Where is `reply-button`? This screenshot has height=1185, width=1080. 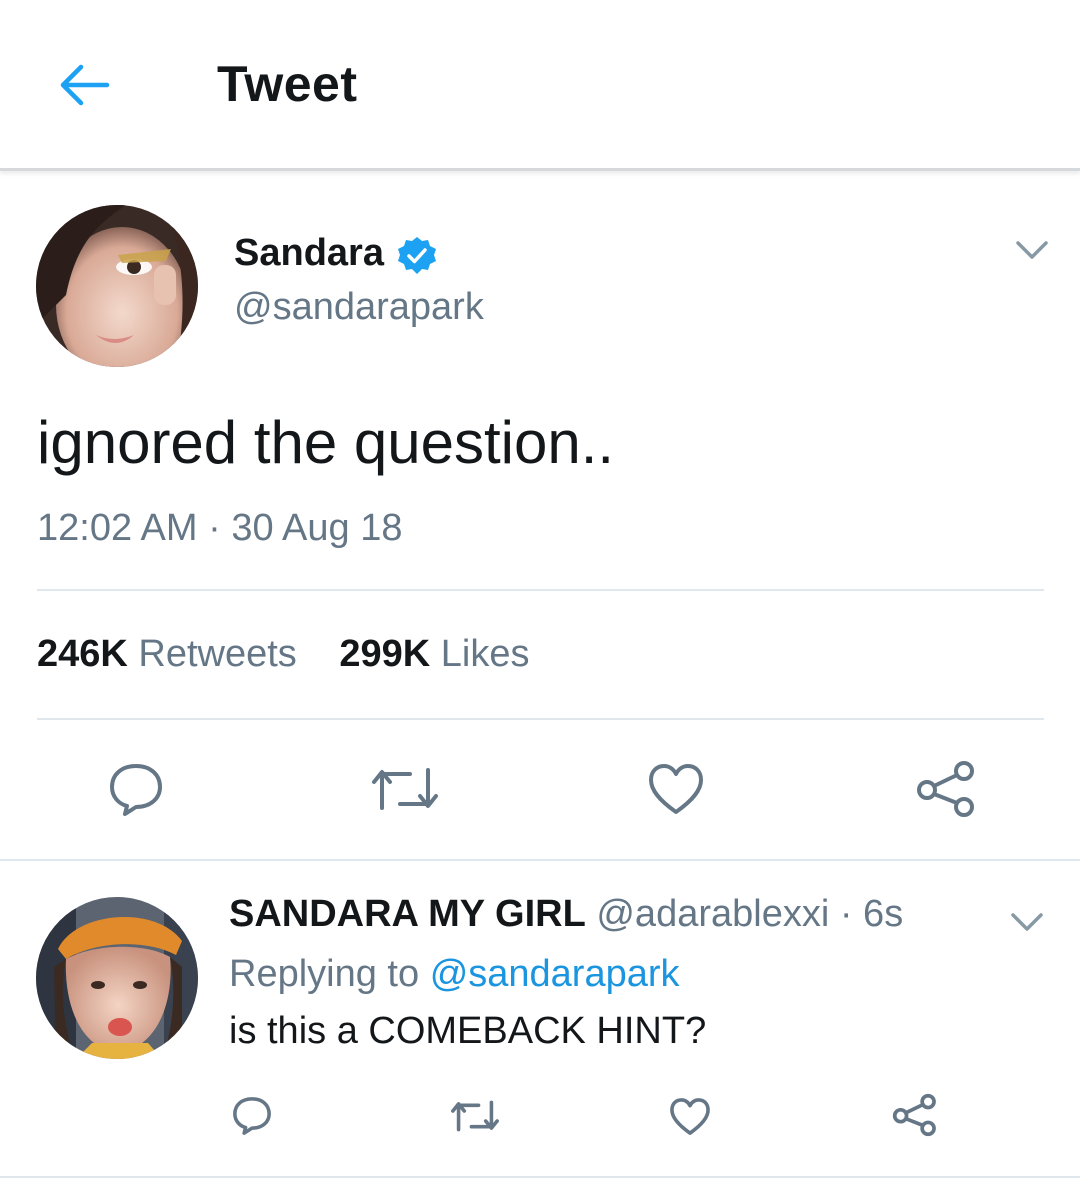 reply-button is located at coordinates (136, 792).